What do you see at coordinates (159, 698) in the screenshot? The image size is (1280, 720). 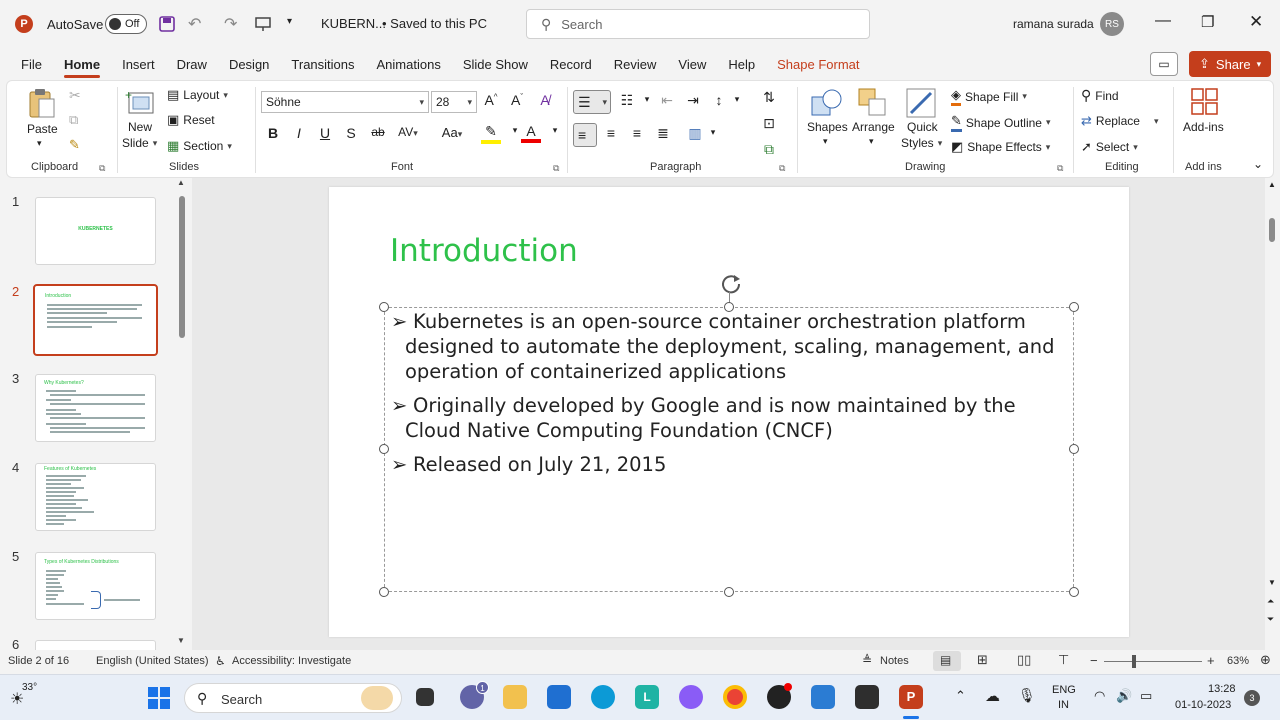 I see `windows-start-icon` at bounding box center [159, 698].